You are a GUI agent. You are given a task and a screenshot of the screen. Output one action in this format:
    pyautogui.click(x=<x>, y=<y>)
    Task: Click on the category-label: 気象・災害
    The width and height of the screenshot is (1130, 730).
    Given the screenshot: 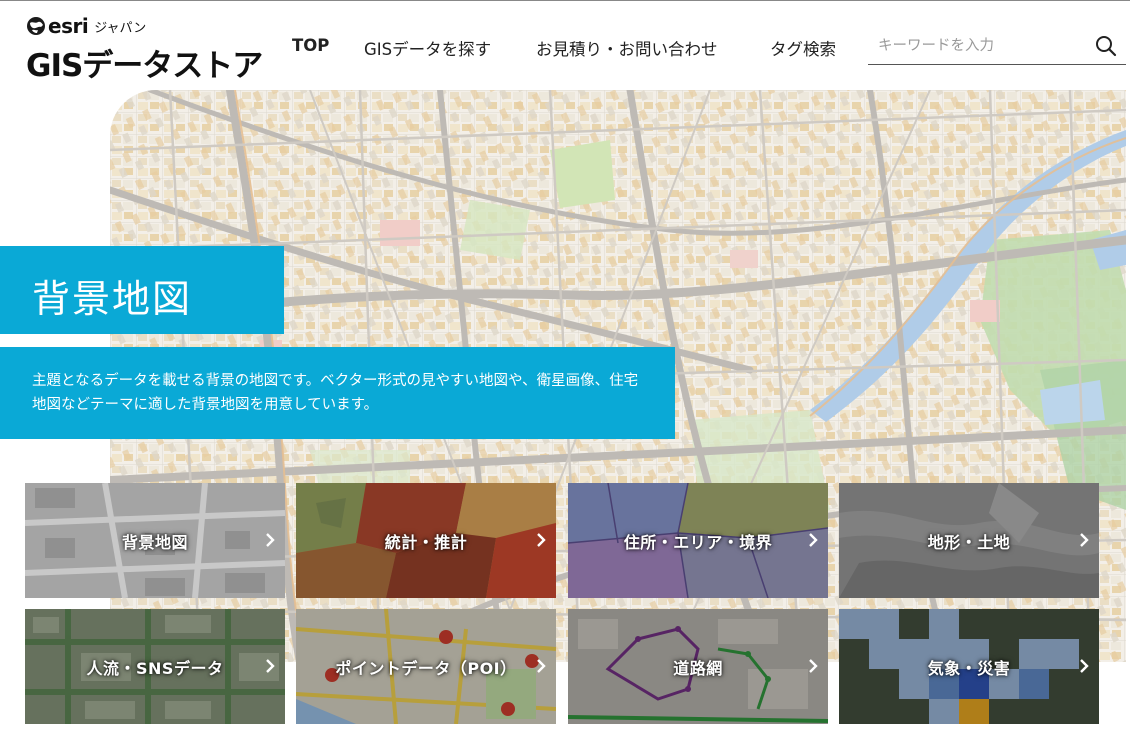 What is the action you would take?
    pyautogui.click(x=969, y=668)
    